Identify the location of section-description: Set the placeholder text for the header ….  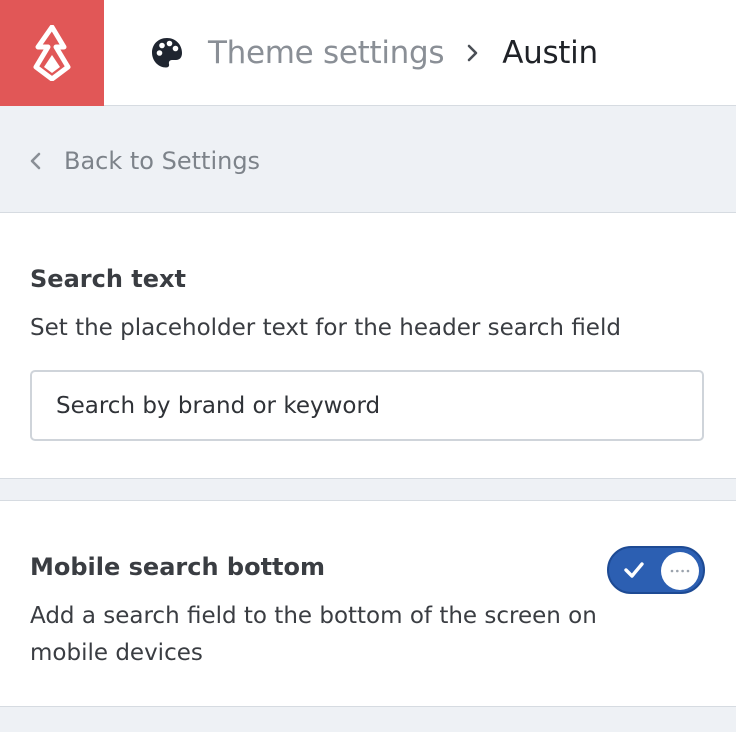
(325, 328).